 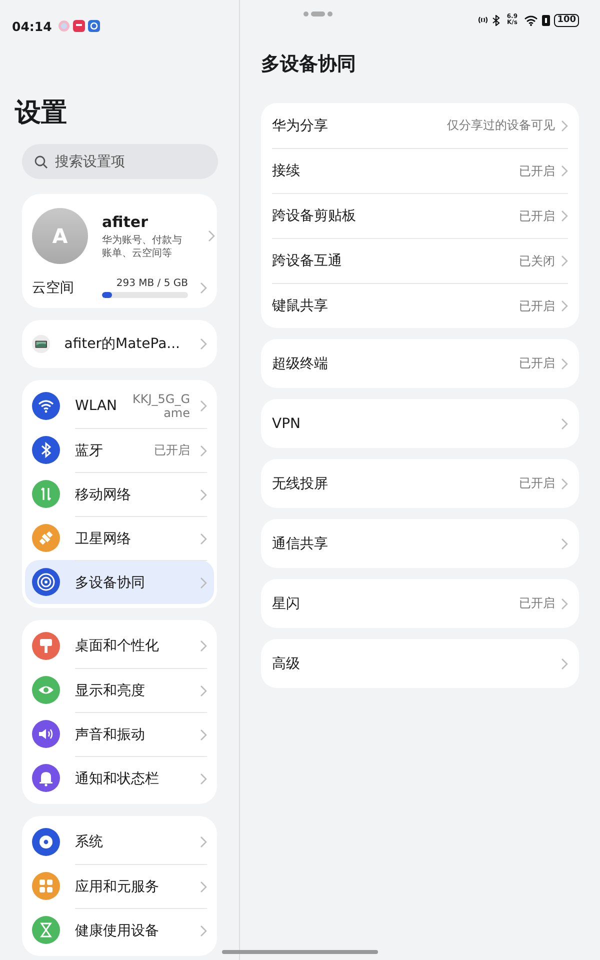 What do you see at coordinates (537, 261) in the screenshot?
I see `item-value: 已关闭` at bounding box center [537, 261].